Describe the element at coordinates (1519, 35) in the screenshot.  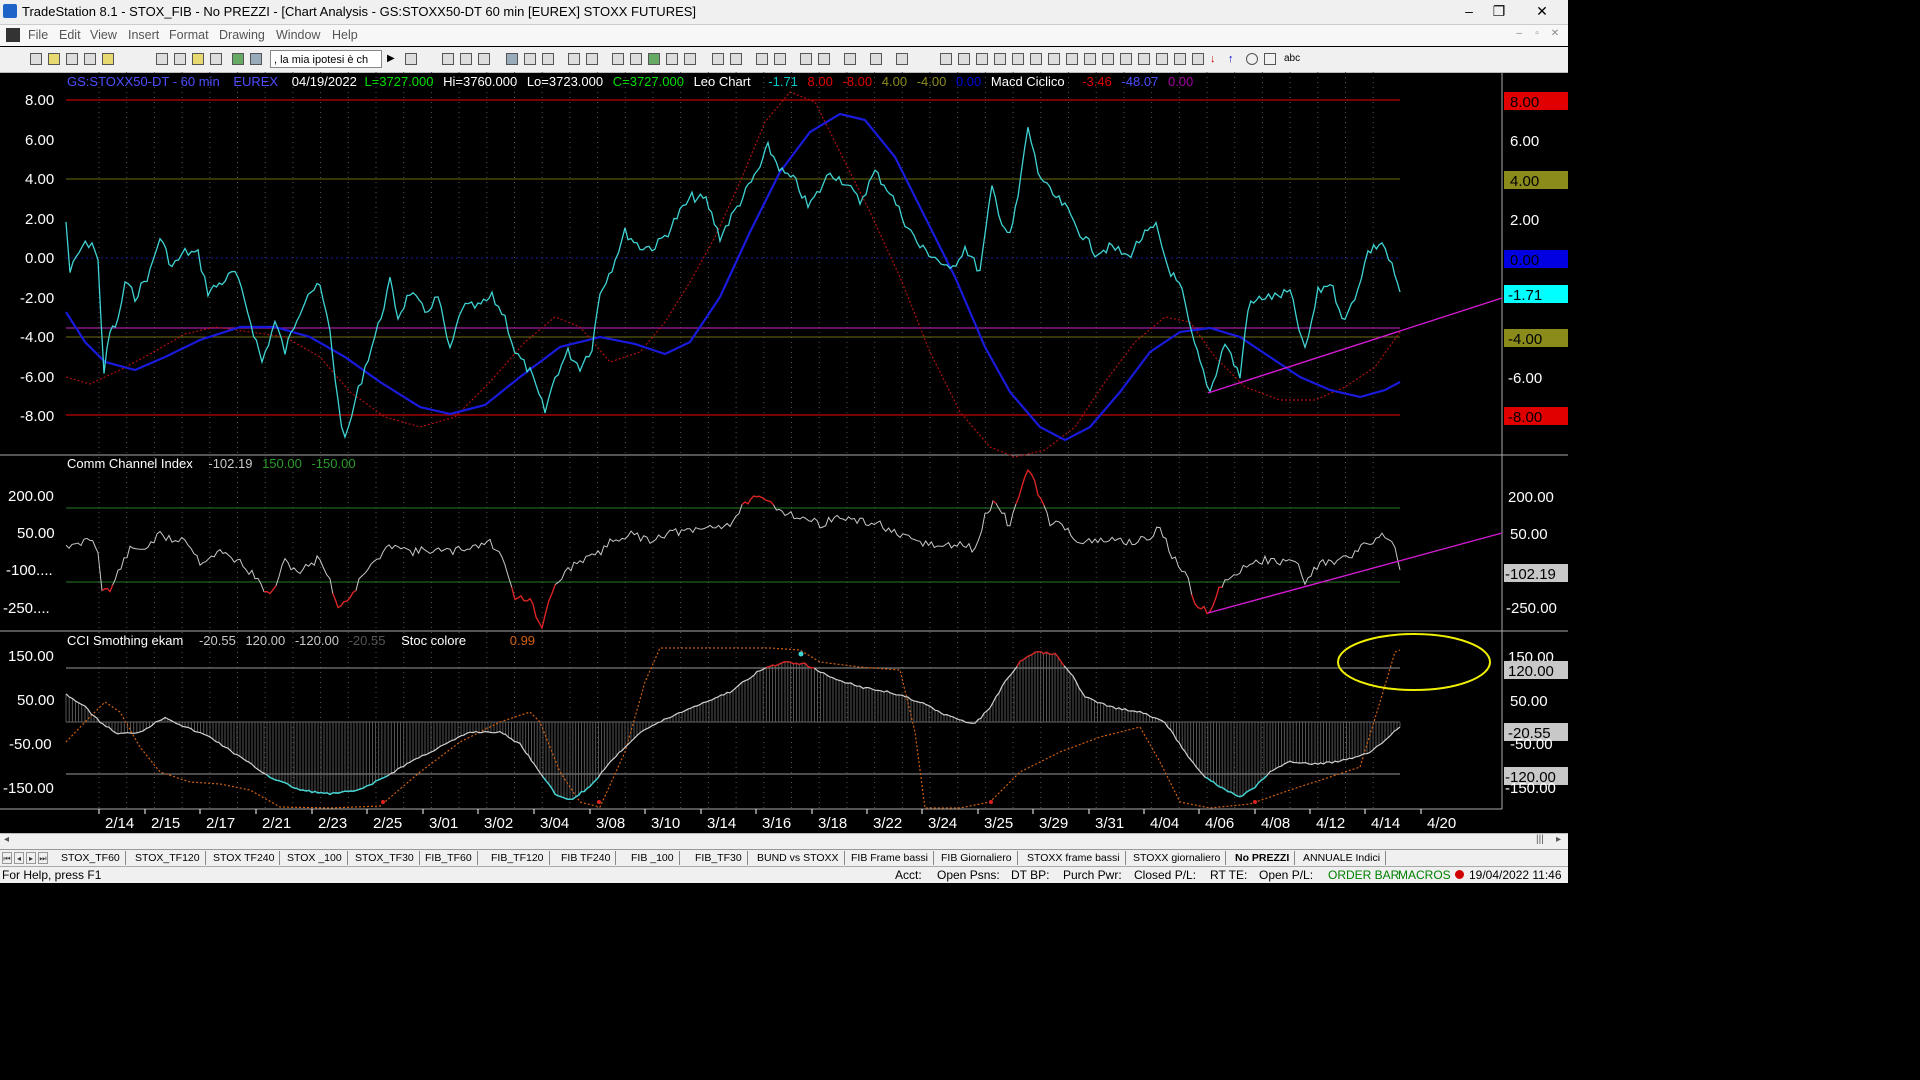
I see `mdi-minimize-button: –` at that location.